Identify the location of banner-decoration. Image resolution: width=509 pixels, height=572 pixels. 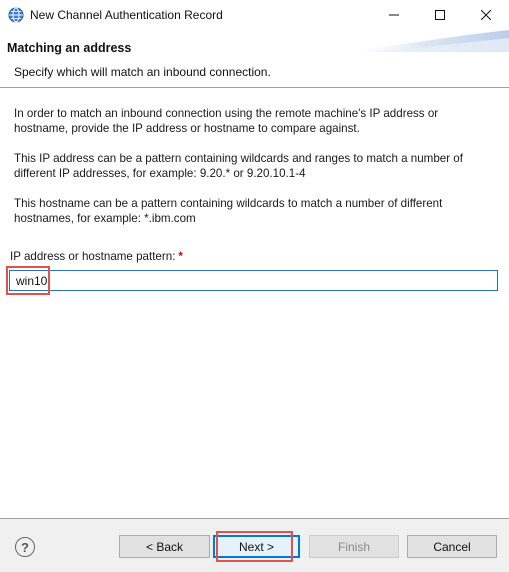
(424, 41).